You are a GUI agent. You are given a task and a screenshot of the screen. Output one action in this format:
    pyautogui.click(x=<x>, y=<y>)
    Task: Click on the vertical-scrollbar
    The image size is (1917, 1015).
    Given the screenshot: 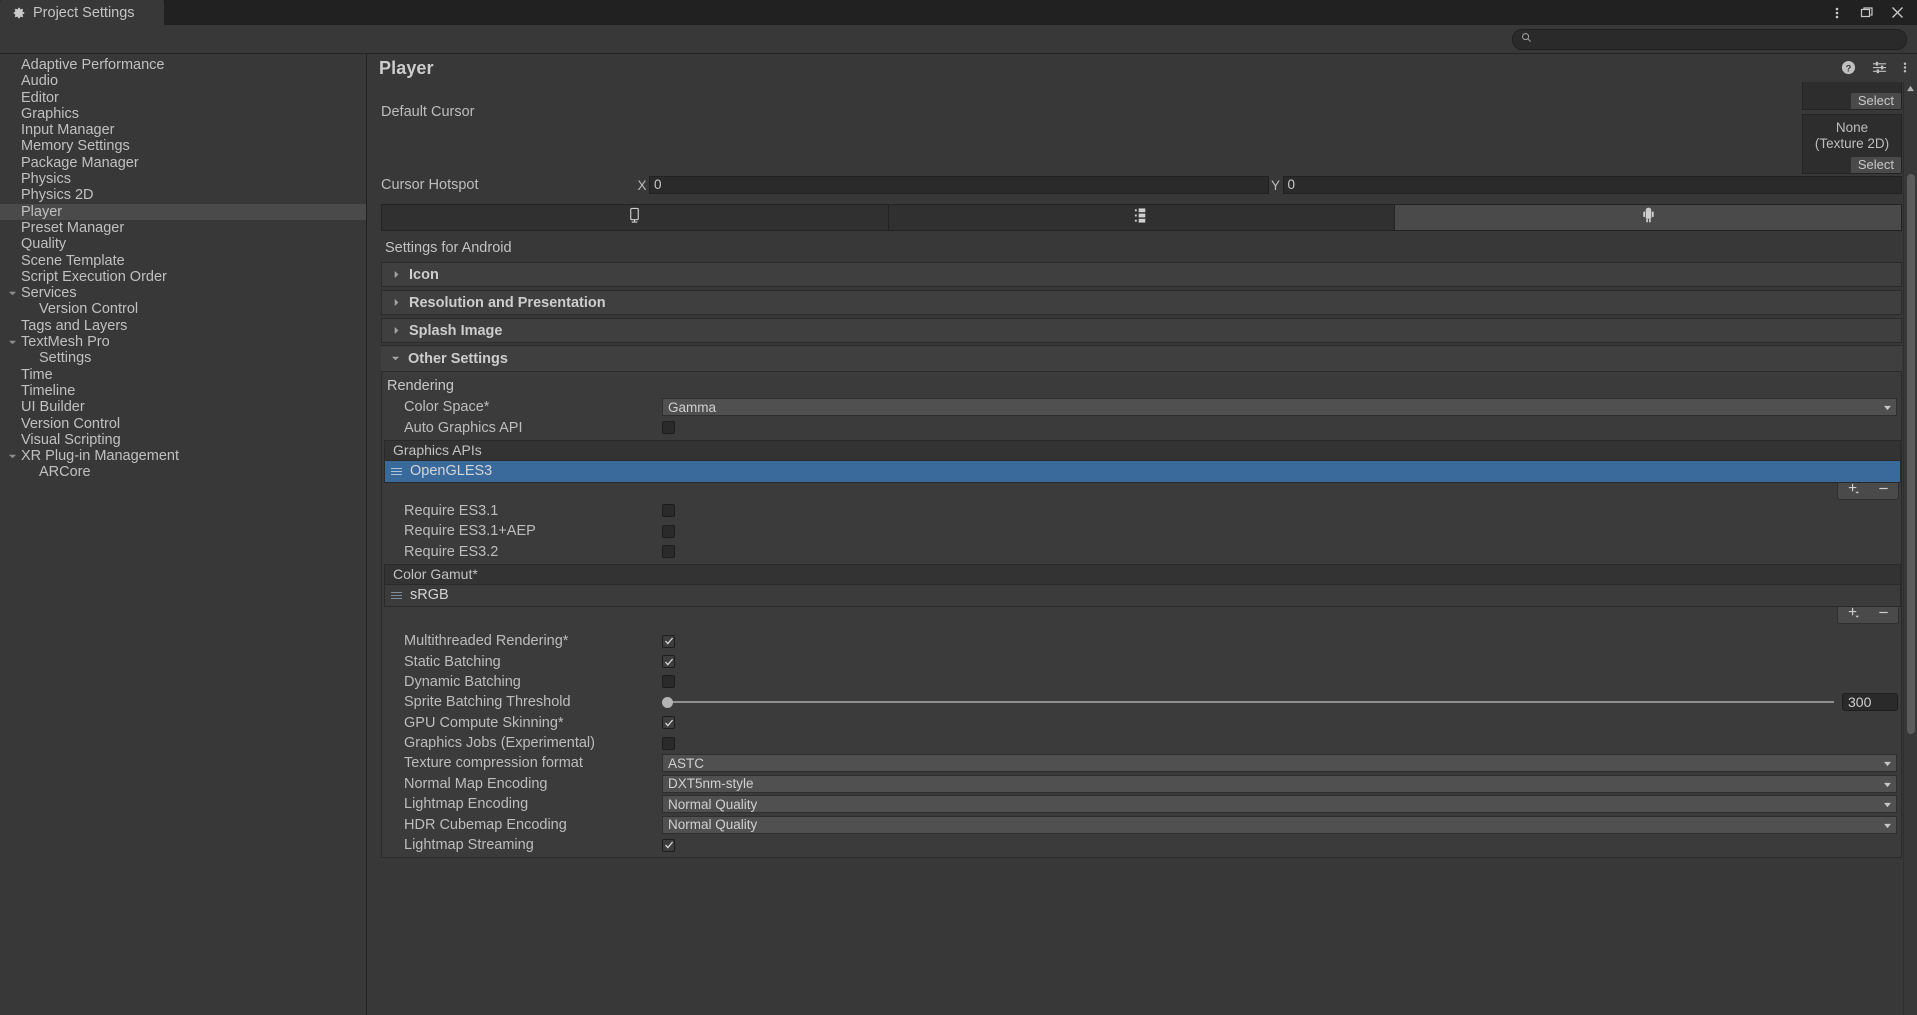 What is the action you would take?
    pyautogui.click(x=1910, y=548)
    